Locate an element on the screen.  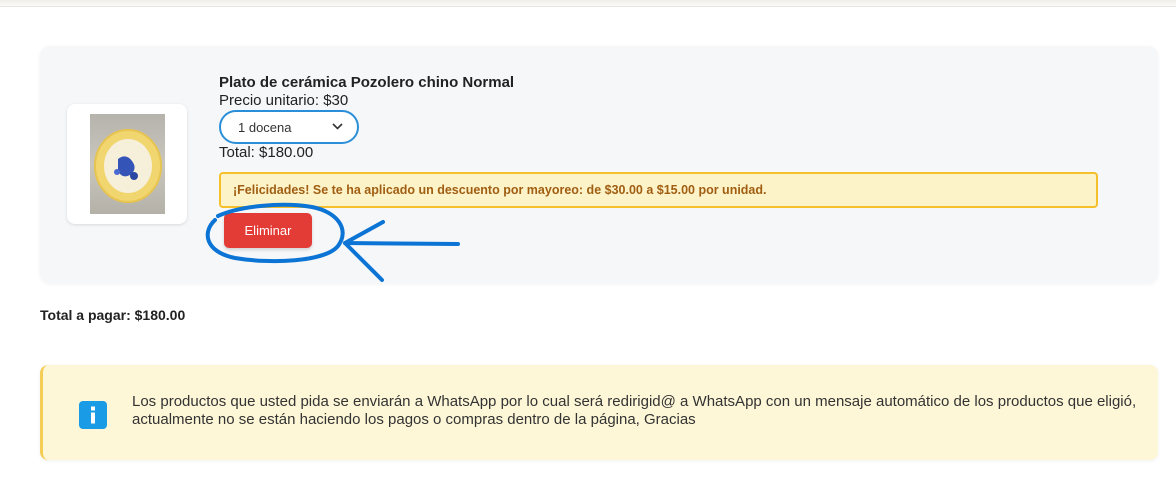
chevron-down-icon is located at coordinates (337, 127).